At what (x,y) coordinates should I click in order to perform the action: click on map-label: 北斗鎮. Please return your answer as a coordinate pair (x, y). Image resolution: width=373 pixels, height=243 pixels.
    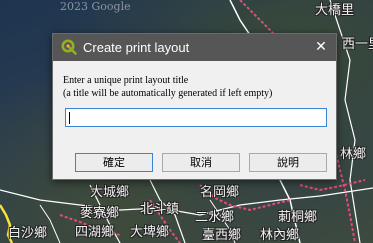
    Looking at the image, I should click on (160, 209).